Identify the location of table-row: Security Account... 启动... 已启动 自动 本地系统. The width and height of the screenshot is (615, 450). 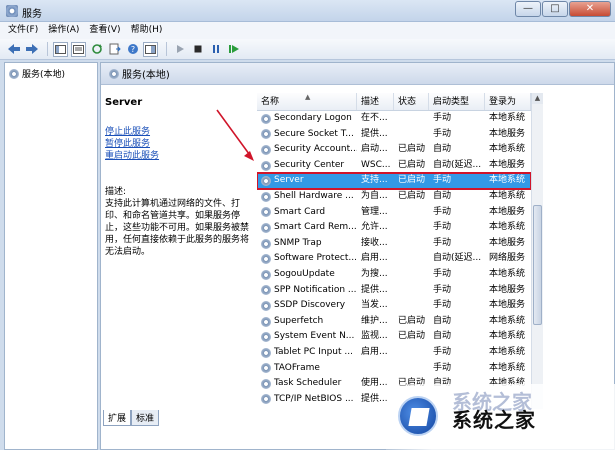
(394, 150).